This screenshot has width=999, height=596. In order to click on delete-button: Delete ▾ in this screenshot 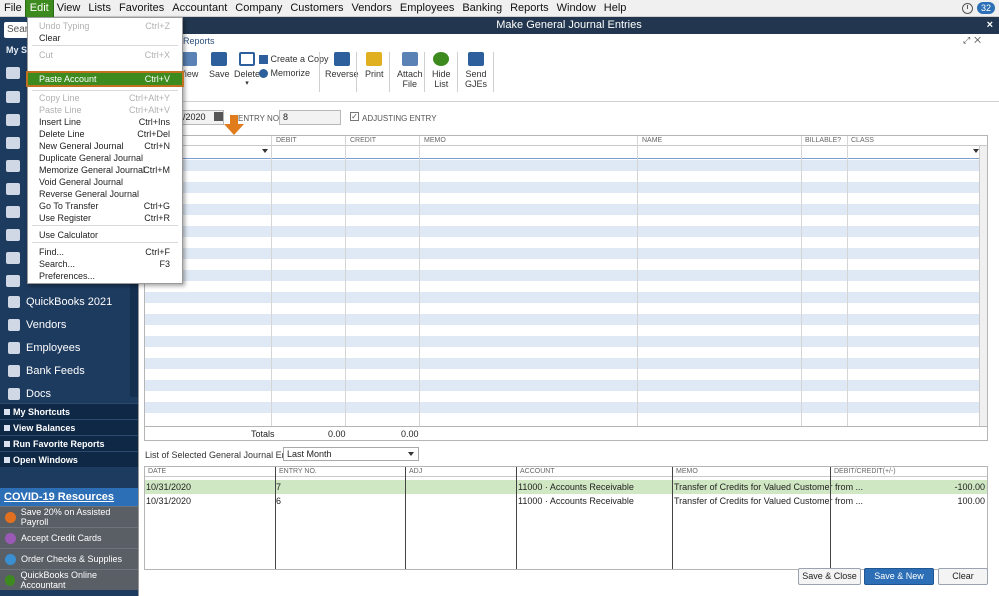, I will do `click(247, 69)`.